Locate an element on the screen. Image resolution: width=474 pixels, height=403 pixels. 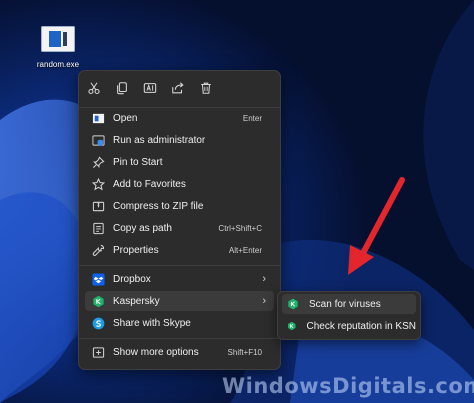
menu-item-label: Kaspersky is located at coordinates (136, 301).